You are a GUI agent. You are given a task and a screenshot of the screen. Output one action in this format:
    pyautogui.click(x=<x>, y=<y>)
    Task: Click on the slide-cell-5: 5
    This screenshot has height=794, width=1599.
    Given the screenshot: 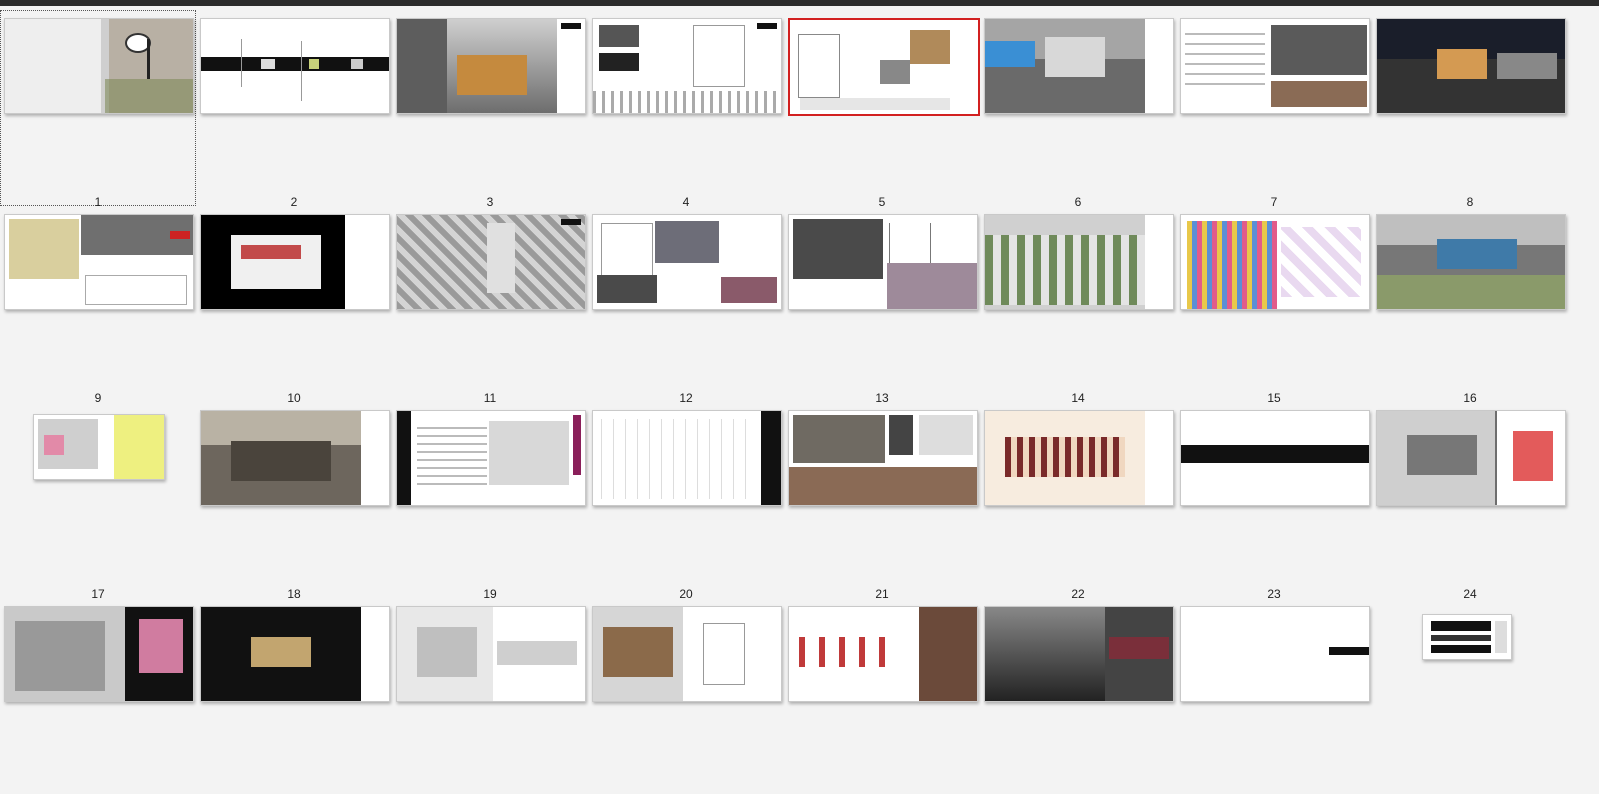 What is the action you would take?
    pyautogui.click(x=882, y=109)
    